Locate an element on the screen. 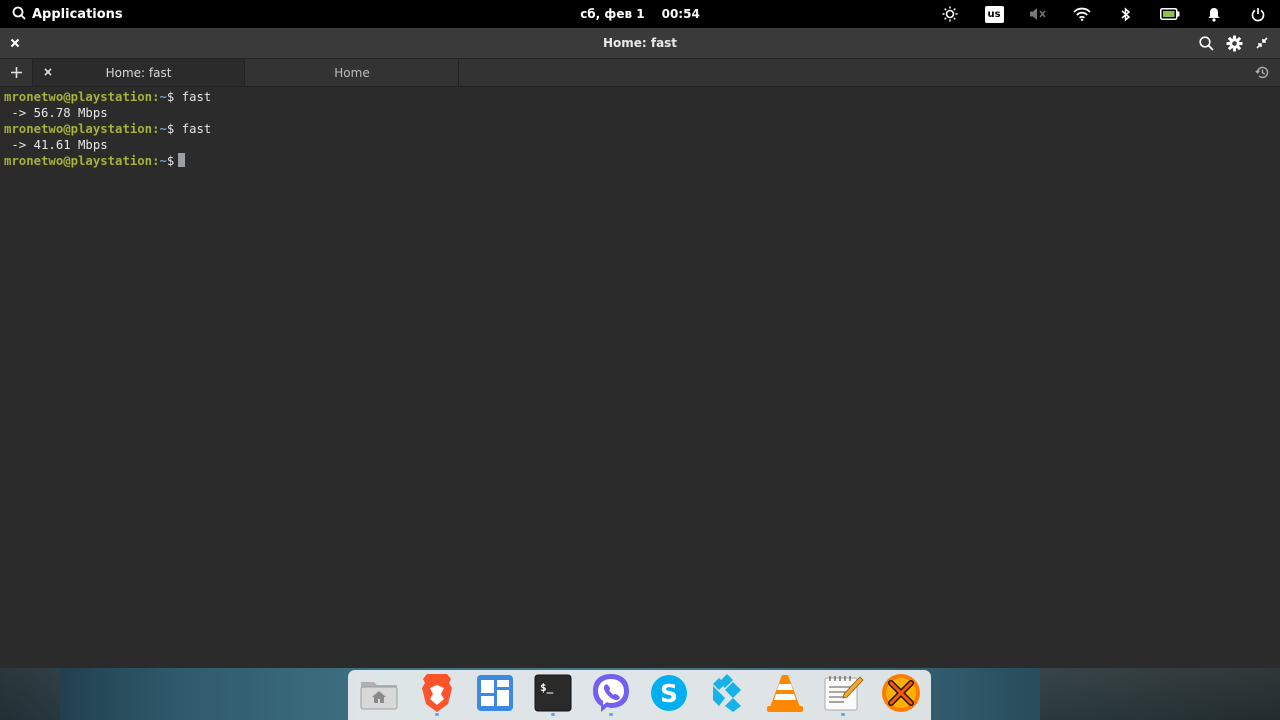 This screenshot has height=720, width=1280. terminal-output: -> 56.78 Mbps is located at coordinates (56, 113).